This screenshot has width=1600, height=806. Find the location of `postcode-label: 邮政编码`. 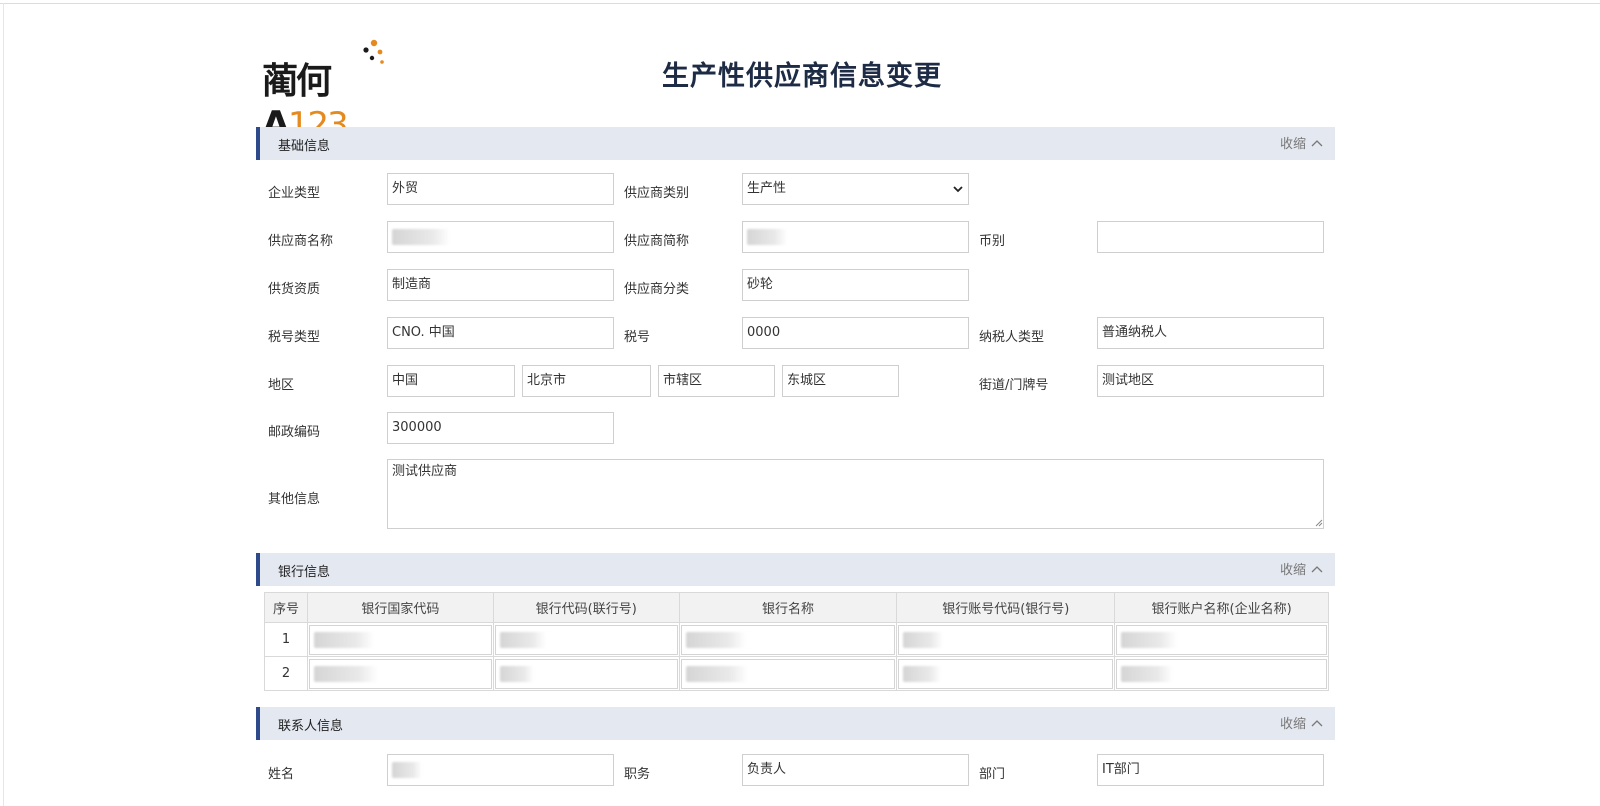

postcode-label: 邮政编码 is located at coordinates (294, 432).